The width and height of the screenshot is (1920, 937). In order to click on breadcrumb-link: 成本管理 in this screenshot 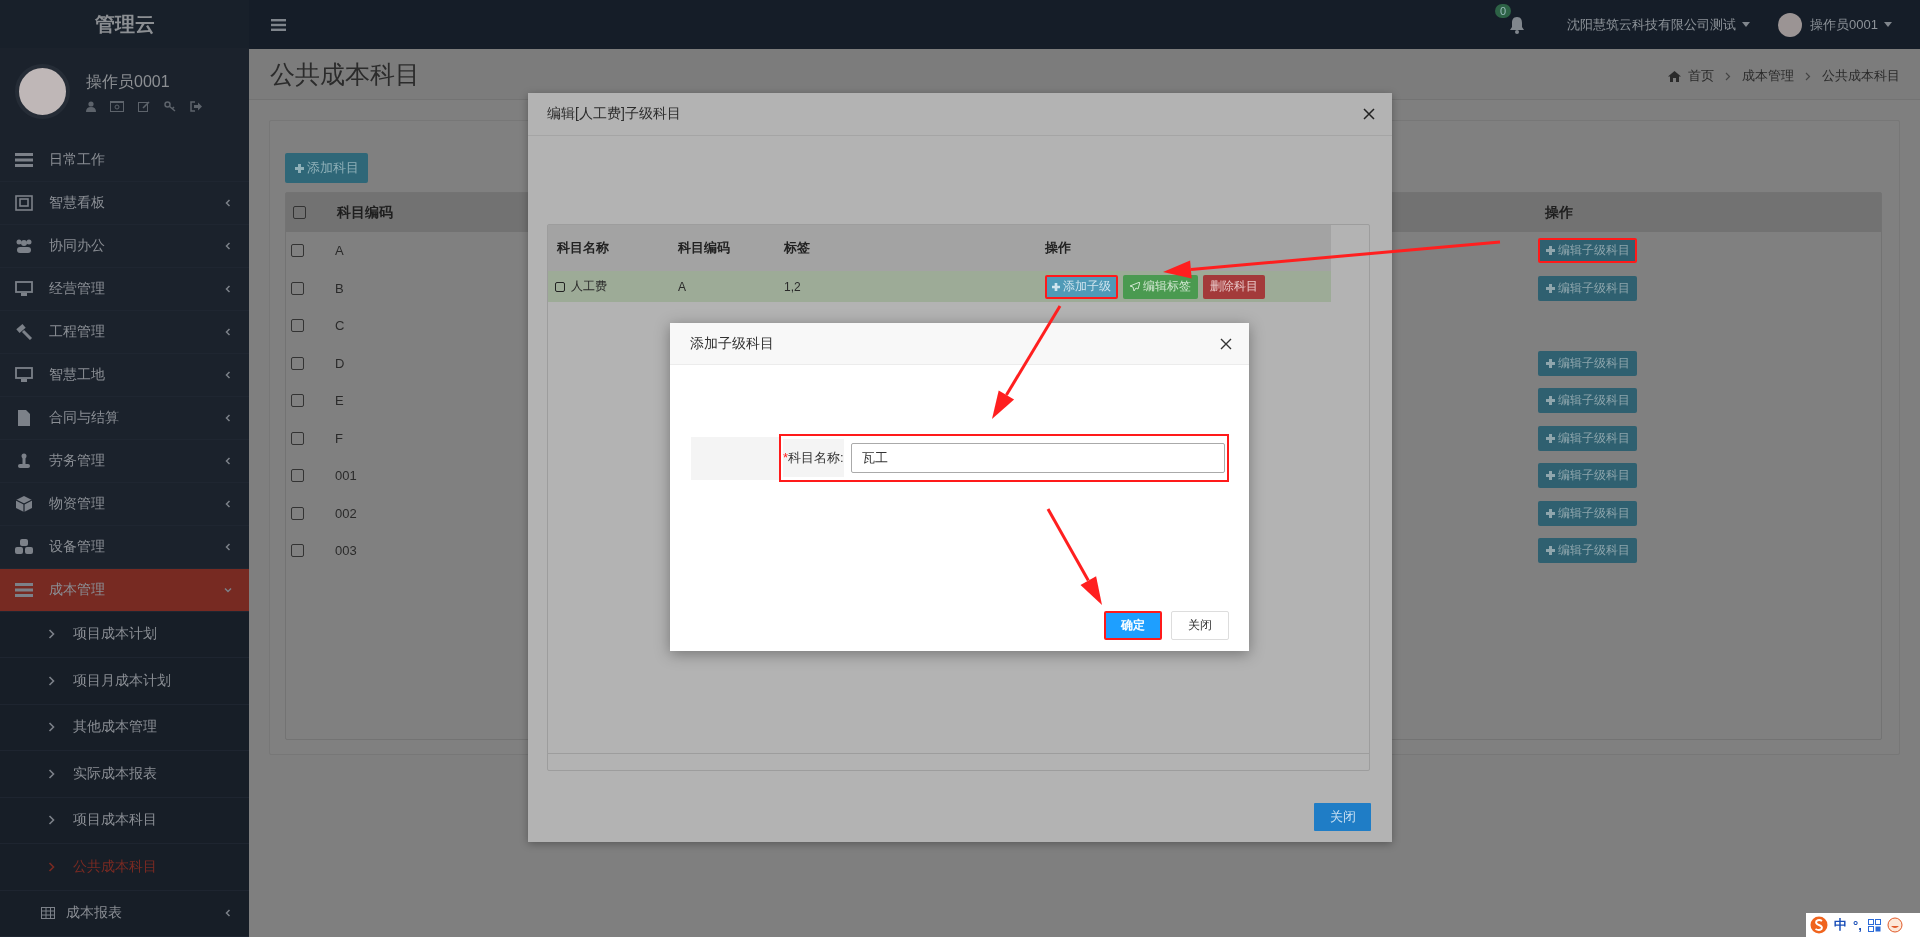, I will do `click(1768, 76)`.